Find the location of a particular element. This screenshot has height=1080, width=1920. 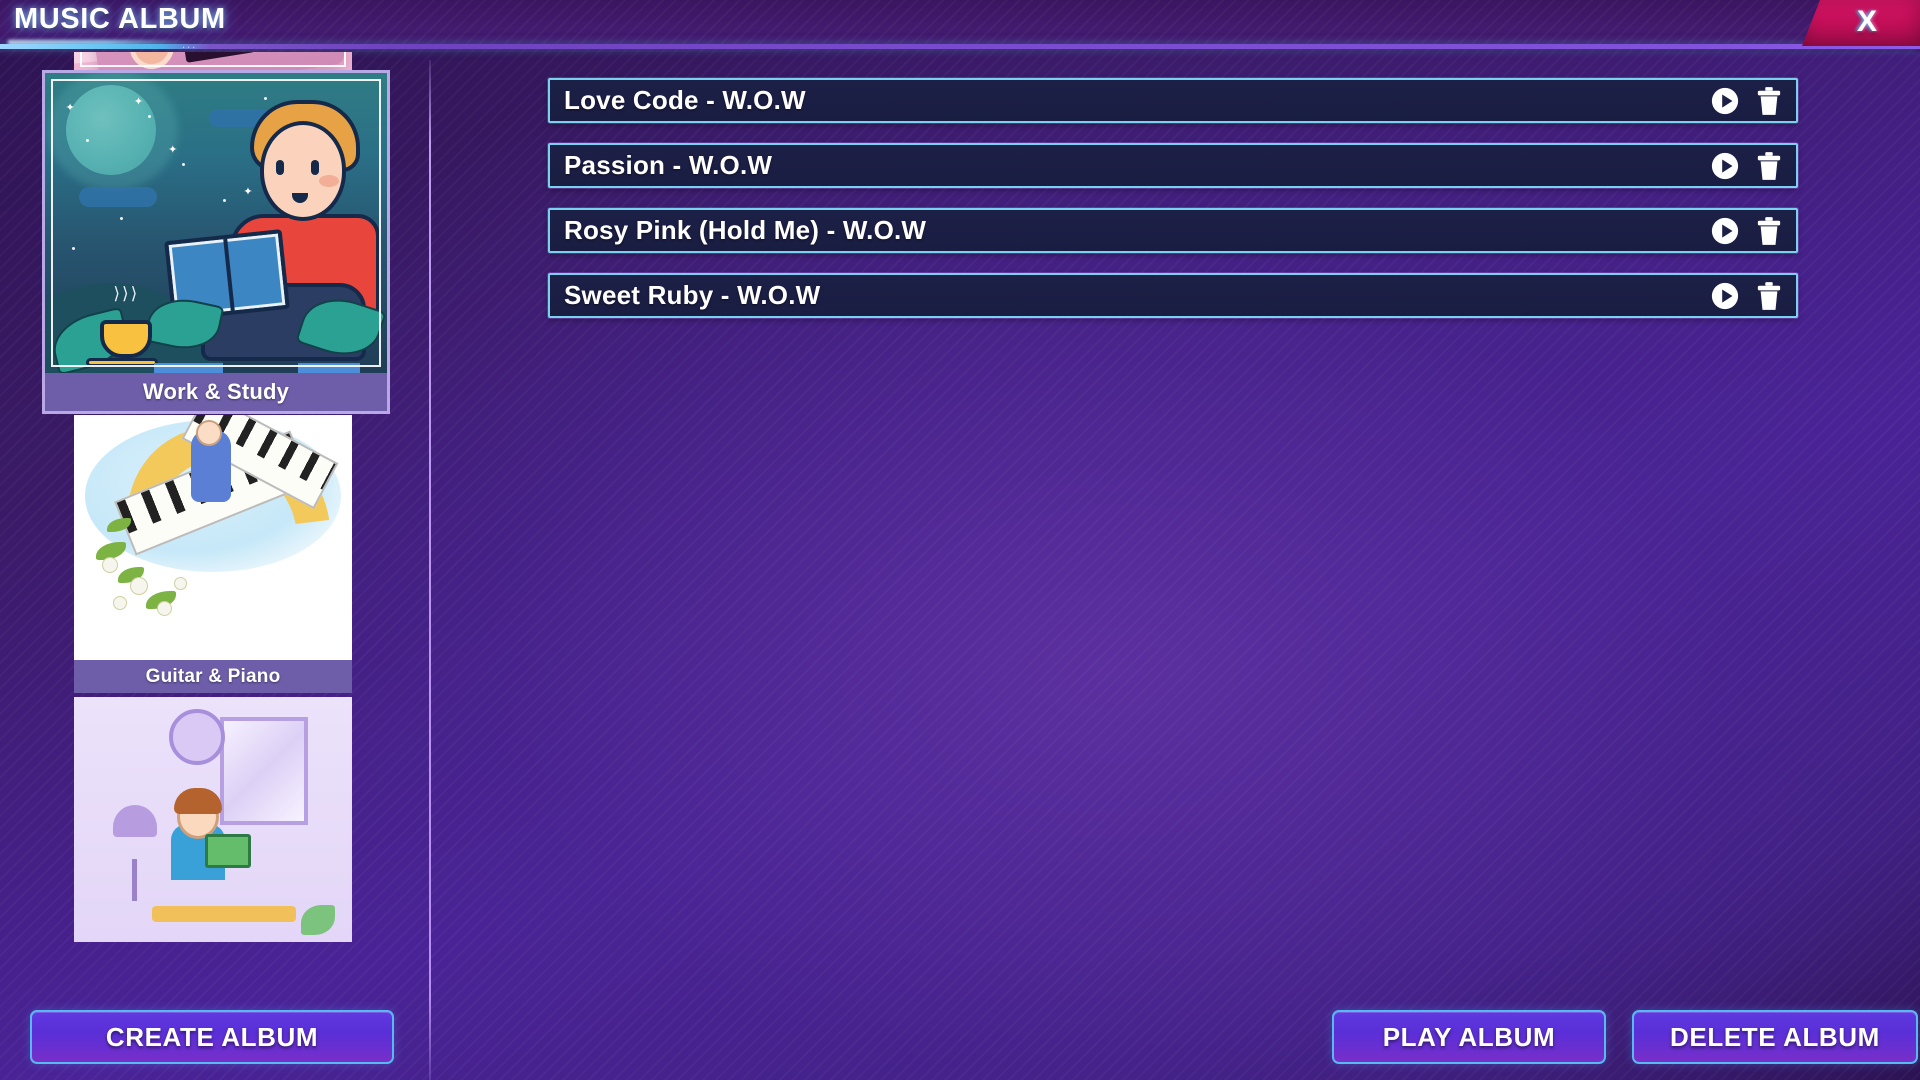

room-reading-art-icon is located at coordinates (213, 819).